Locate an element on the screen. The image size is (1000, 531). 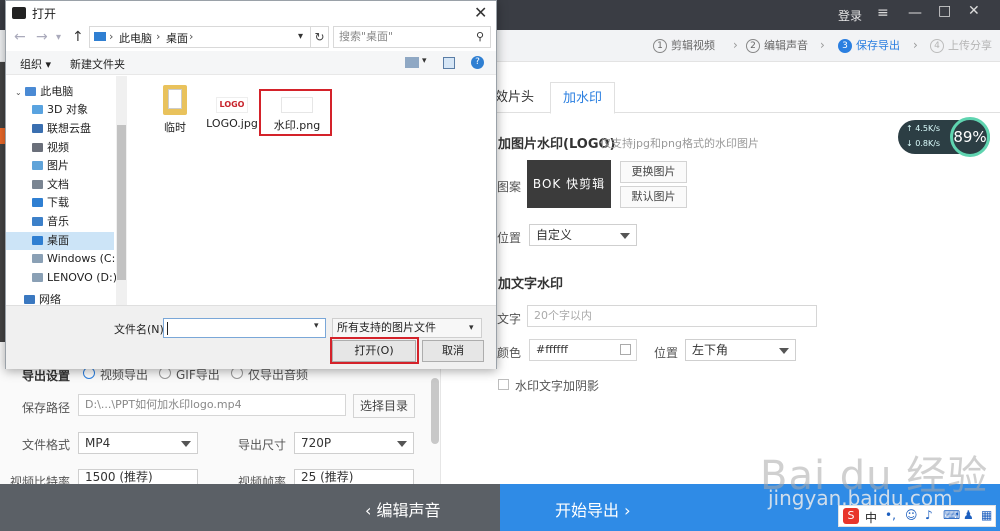
step-upload-share: 4 上传分享 is located at coordinates (961, 46).